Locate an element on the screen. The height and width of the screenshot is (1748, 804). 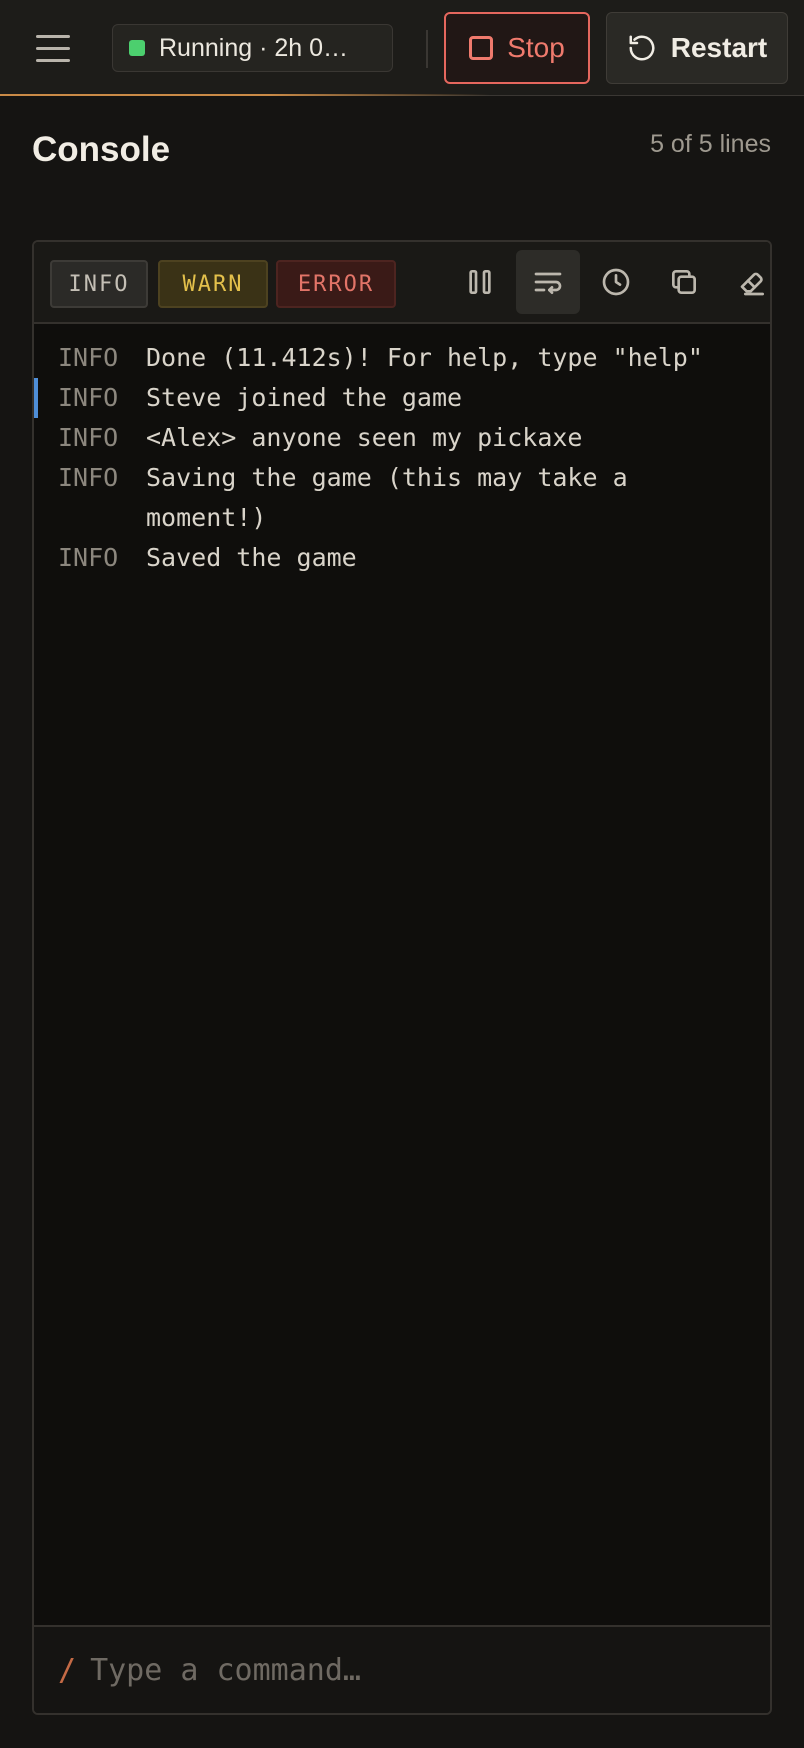
status-indicator is located at coordinates (137, 48).